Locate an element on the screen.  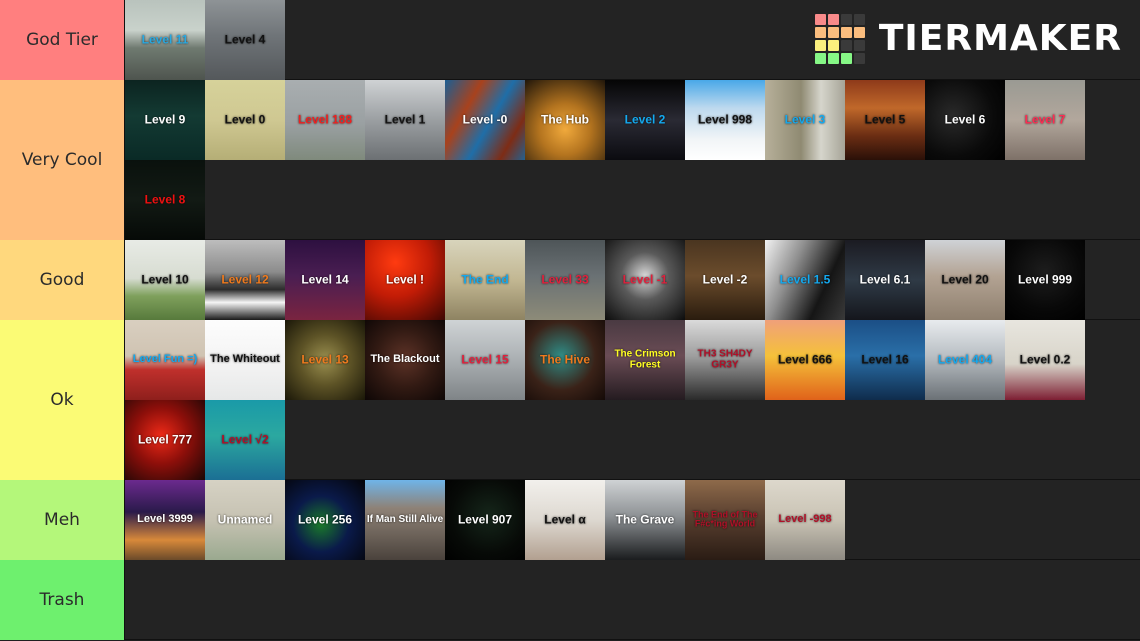
tier-item: Level 8 is located at coordinates (165, 200).